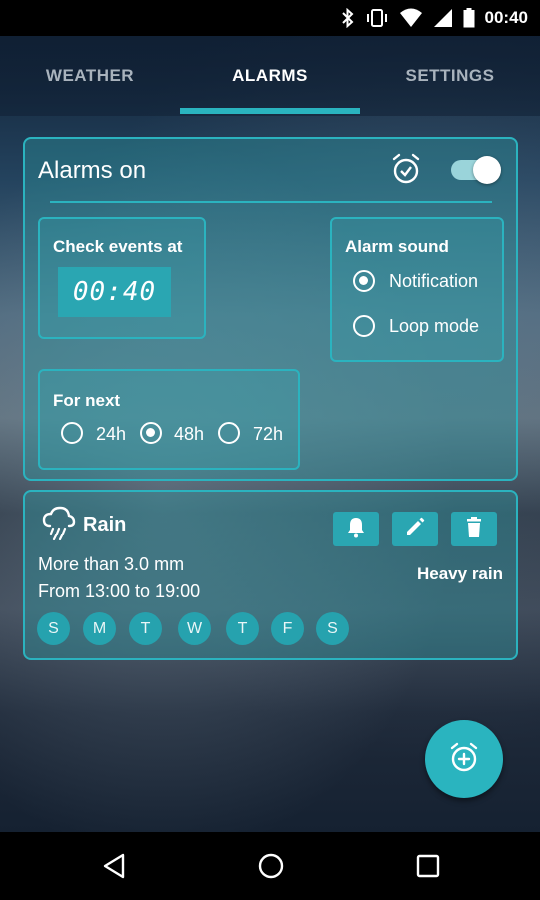 This screenshot has width=540, height=900. What do you see at coordinates (151, 433) in the screenshot?
I see `radio-48h` at bounding box center [151, 433].